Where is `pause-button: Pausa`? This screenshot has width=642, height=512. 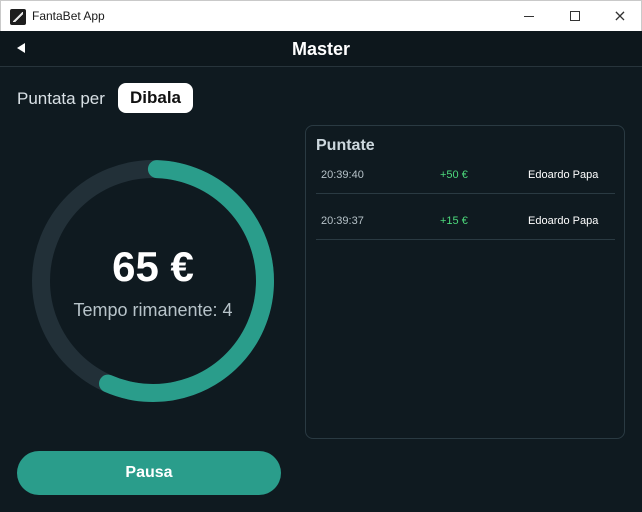 pause-button: Pausa is located at coordinates (149, 473).